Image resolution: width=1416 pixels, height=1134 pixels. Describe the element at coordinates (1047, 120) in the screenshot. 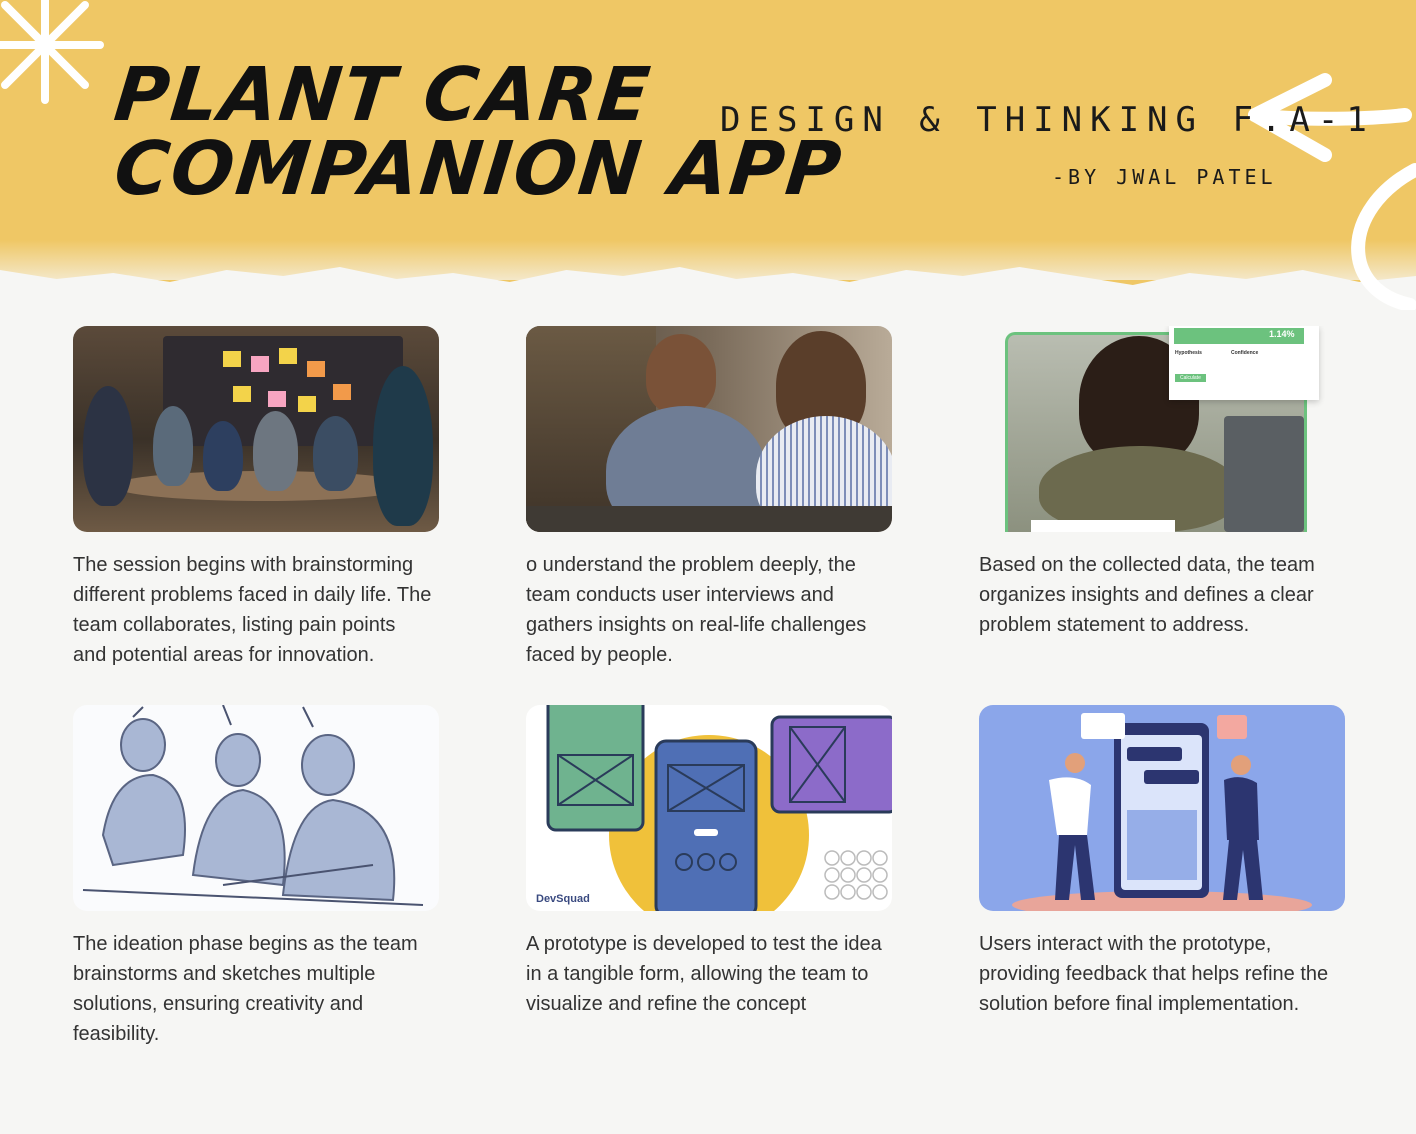

I see `page-subtitle: DESIGN & THINKING F.A-1` at that location.